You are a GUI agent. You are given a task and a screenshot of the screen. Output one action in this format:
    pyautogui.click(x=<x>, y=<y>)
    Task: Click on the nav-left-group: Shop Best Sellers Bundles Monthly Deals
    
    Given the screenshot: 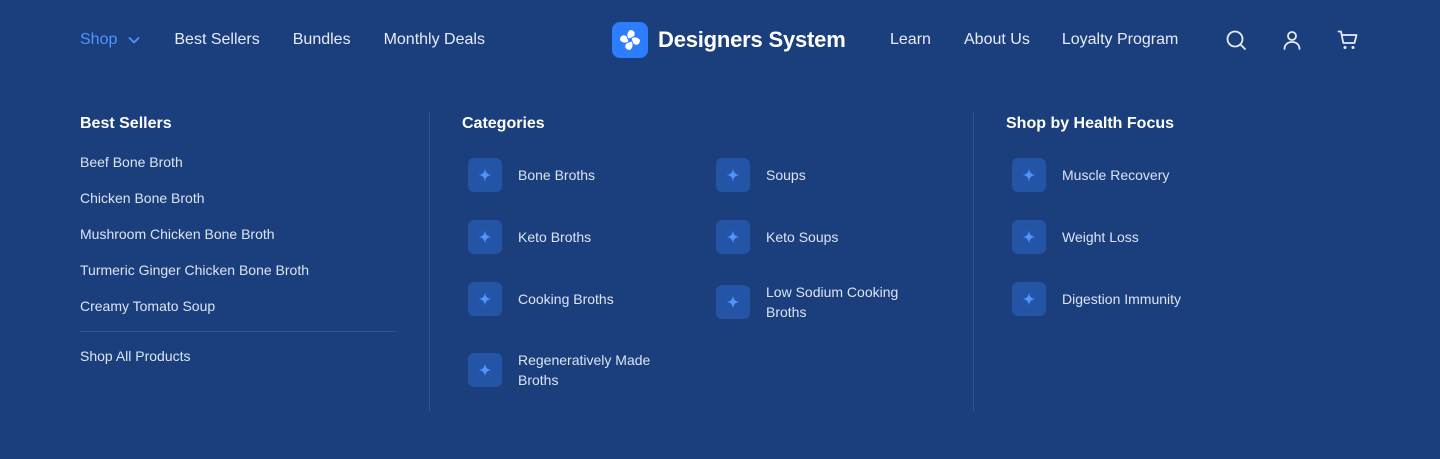 What is the action you would take?
    pyautogui.click(x=299, y=40)
    